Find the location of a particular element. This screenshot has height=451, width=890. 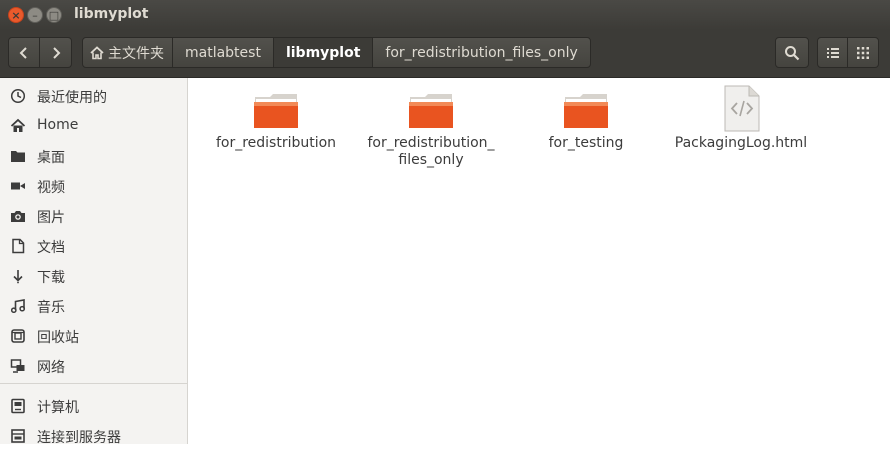

sidebar-item-home: Home is located at coordinates (93, 126).